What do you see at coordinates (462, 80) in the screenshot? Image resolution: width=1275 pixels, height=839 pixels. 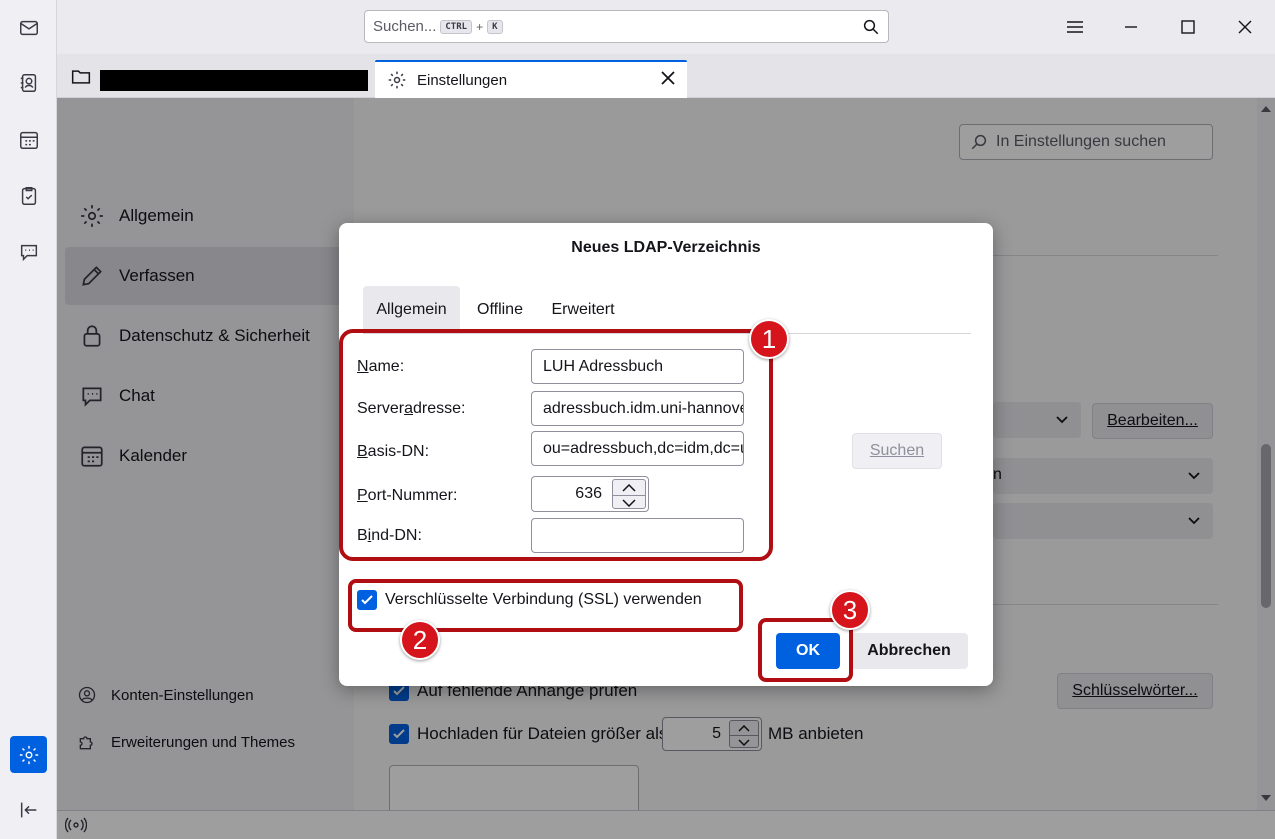 I see `tab-settings-label: Einstellungen` at bounding box center [462, 80].